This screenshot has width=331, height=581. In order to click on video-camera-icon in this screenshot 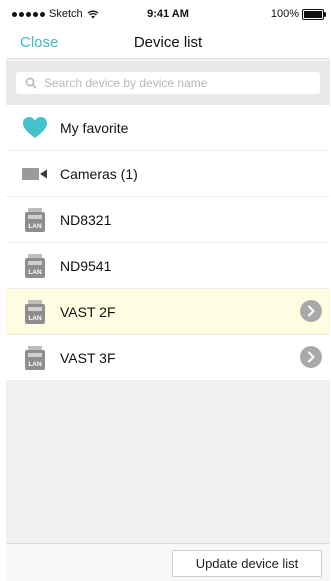, I will do `click(35, 174)`.